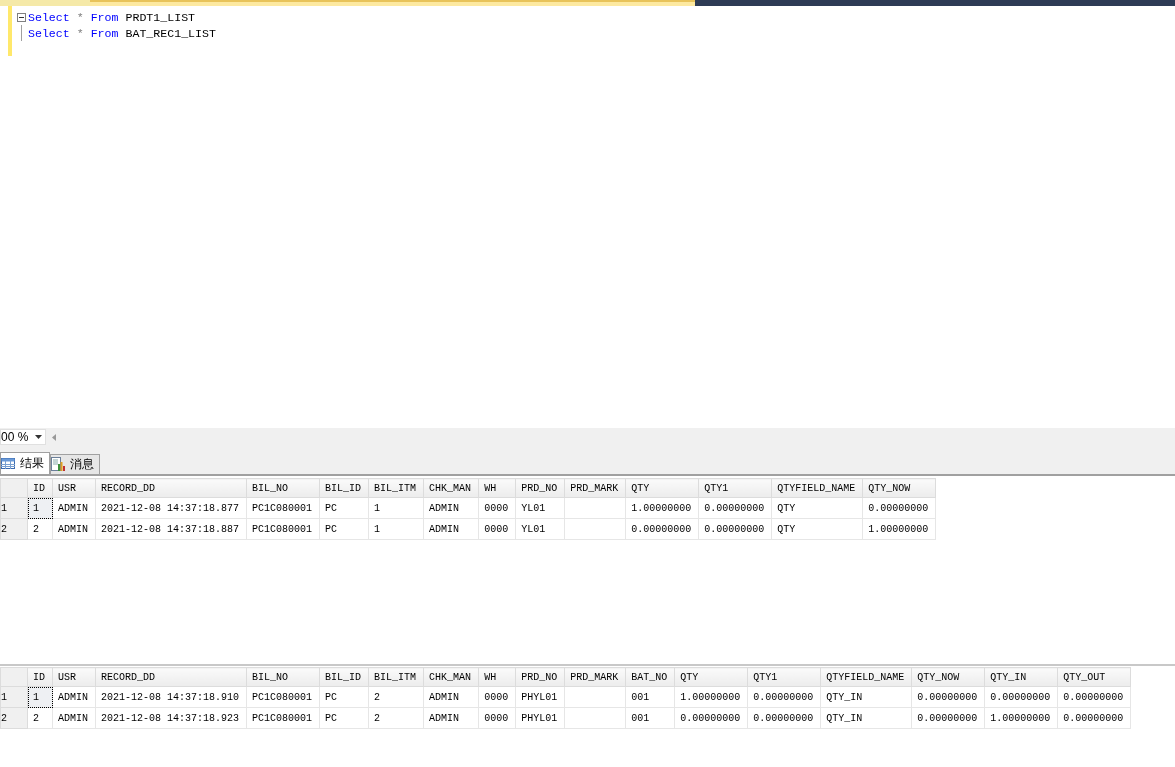  Describe the element at coordinates (25, 463) in the screenshot. I see `results-tab: 结果` at that location.